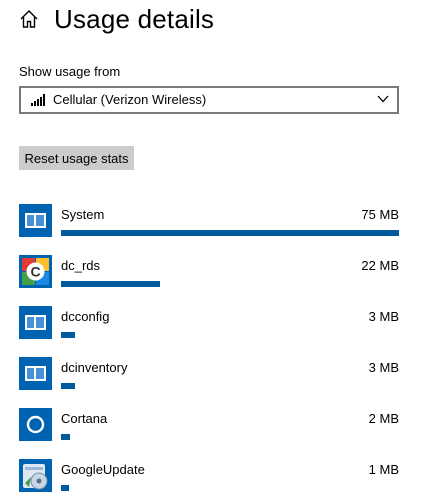  What do you see at coordinates (383, 469) in the screenshot?
I see `app-usage-value: 1 MB` at bounding box center [383, 469].